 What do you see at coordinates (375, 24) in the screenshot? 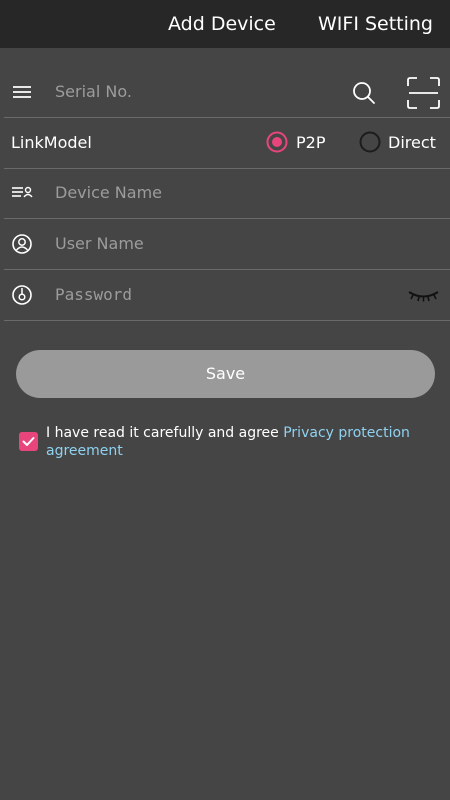
I see `tab-wifi-setting: WIFI Setting` at bounding box center [375, 24].